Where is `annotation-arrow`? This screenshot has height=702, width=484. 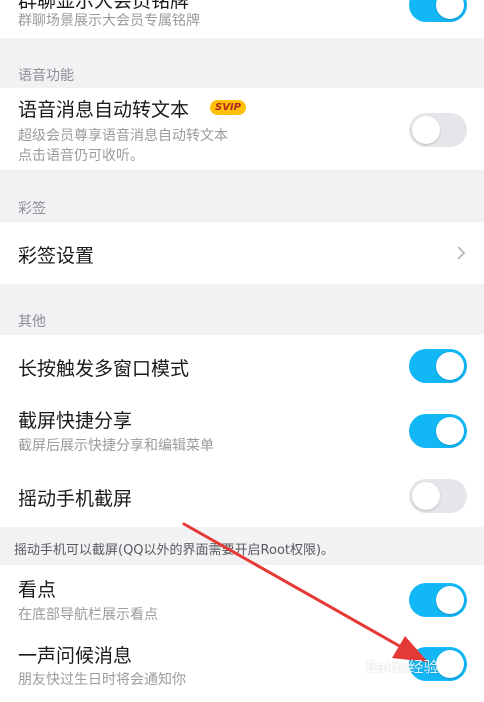
annotation-arrow is located at coordinates (305, 592).